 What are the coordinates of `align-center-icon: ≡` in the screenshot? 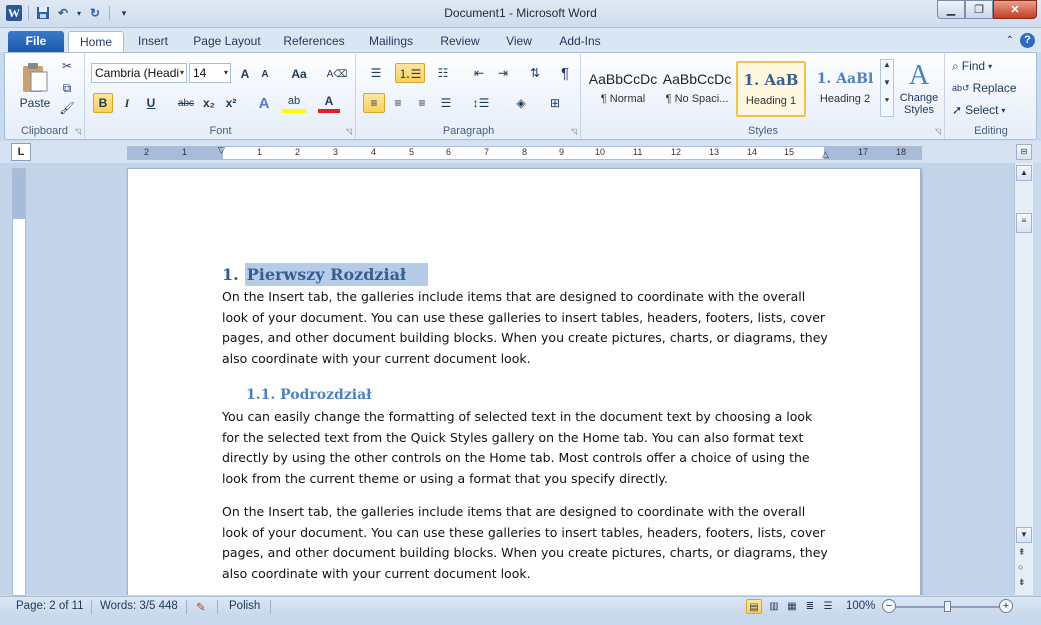 It's located at (398, 103).